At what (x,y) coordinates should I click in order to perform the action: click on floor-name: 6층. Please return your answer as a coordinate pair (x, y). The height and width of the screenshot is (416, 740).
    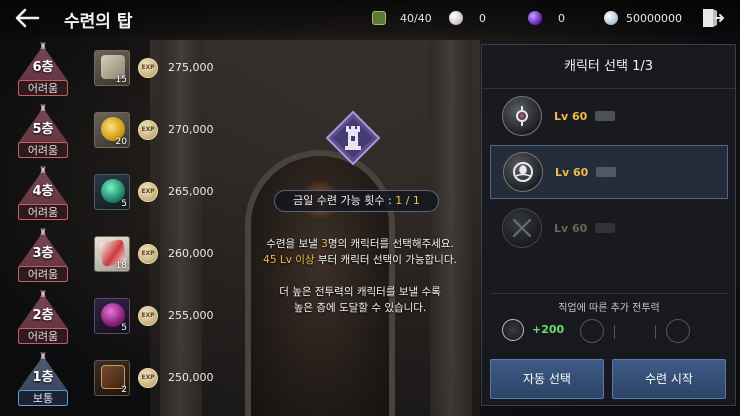
    Looking at the image, I should click on (43, 67).